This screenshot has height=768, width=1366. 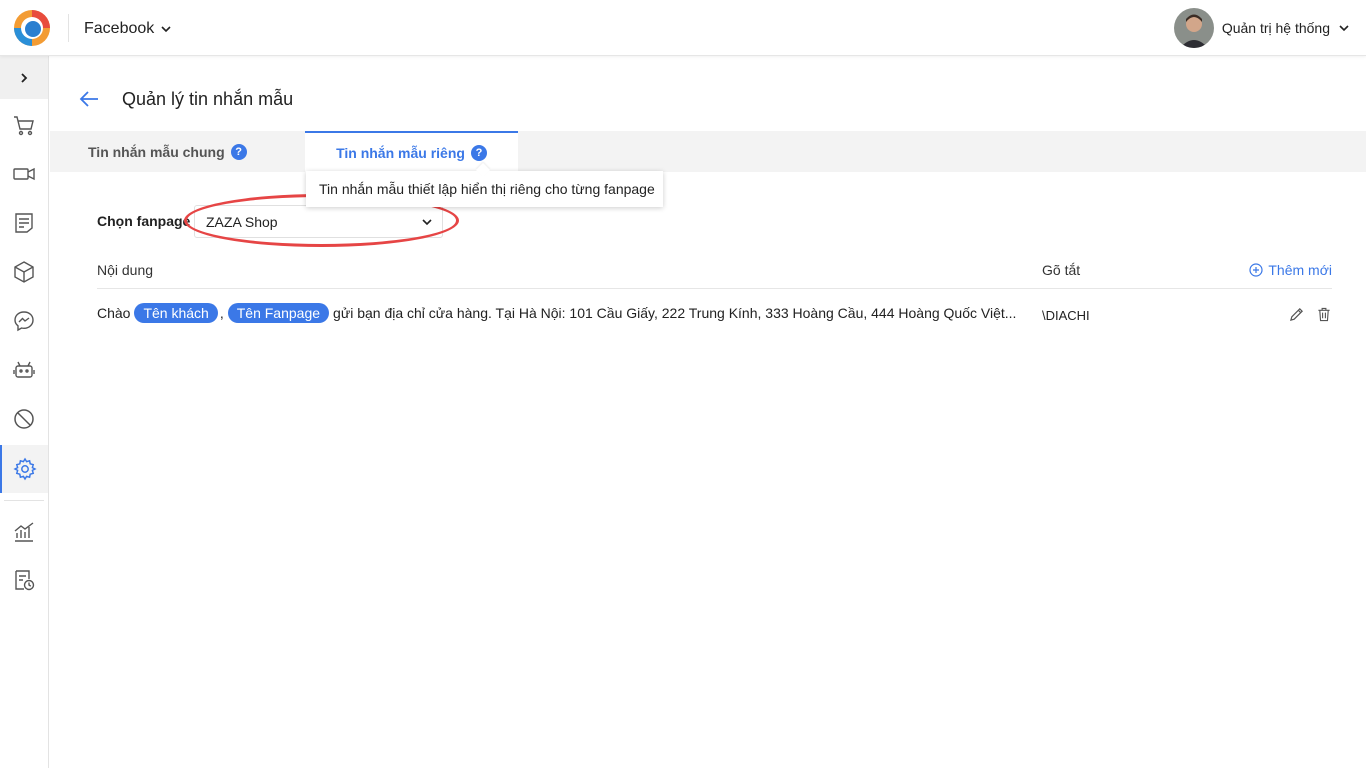 I want to click on tab-label: Tin nhắn mẫu chung, so click(x=156, y=151).